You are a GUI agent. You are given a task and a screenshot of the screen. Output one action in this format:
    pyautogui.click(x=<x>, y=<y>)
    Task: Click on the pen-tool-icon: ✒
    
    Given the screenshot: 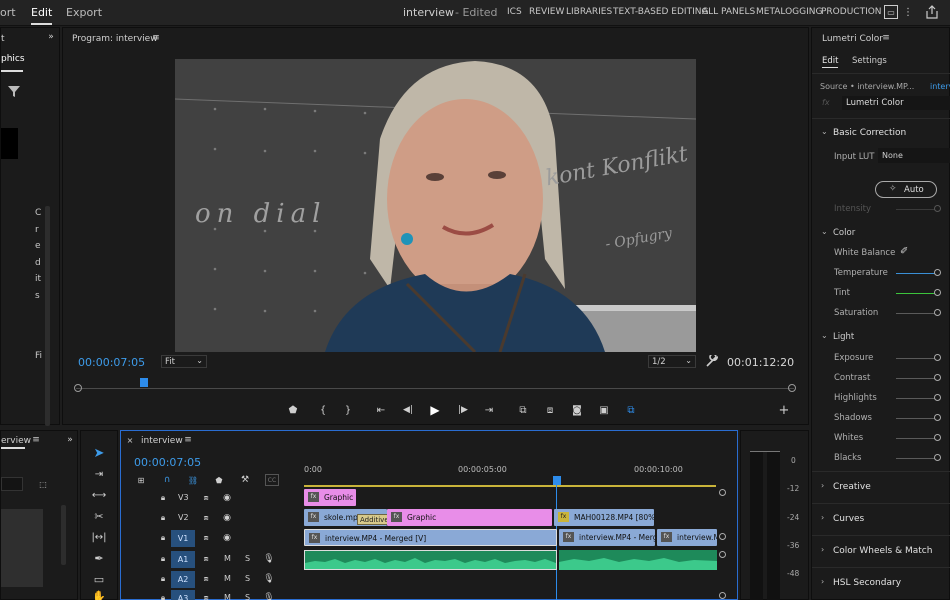 What is the action you would take?
    pyautogui.click(x=99, y=558)
    